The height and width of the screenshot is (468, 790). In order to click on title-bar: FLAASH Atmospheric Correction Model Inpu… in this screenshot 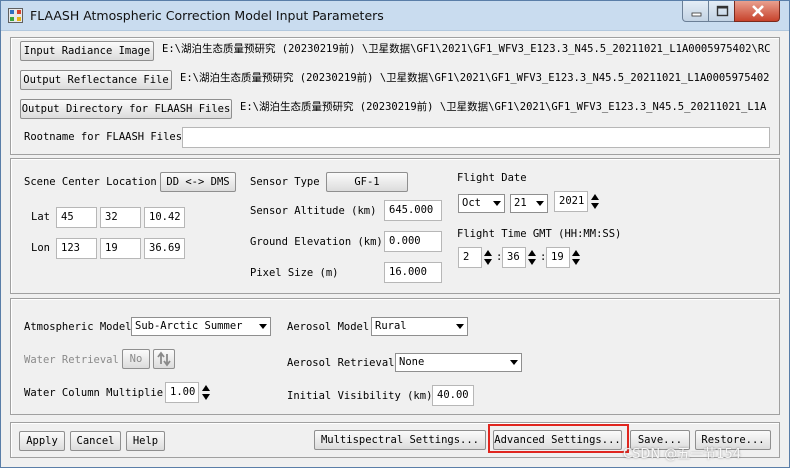, I will do `click(395, 16)`.